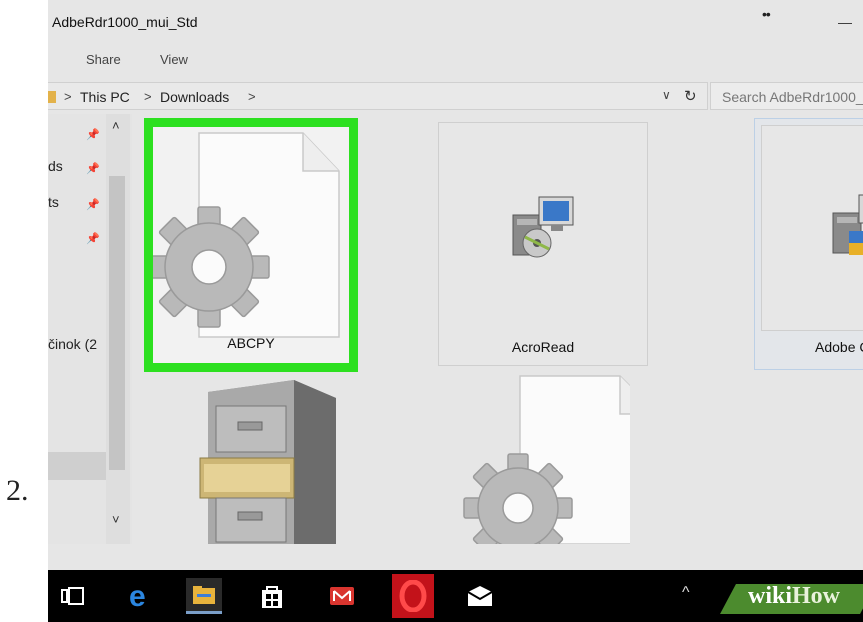 This screenshot has height=622, width=863. I want to click on breadcrumb-this-pc: This PC, so click(105, 97).